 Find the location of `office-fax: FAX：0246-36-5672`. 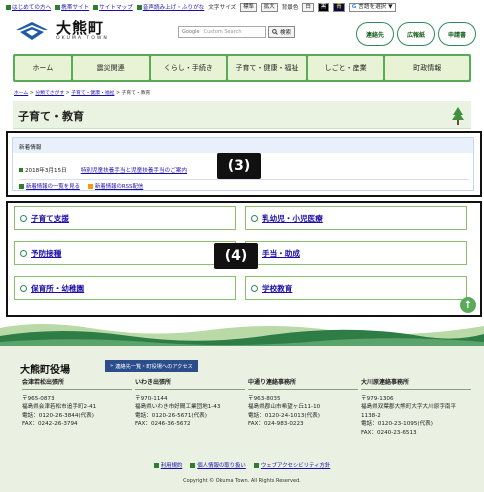

office-fax: FAX：0246-36-5672 is located at coordinates (163, 424).